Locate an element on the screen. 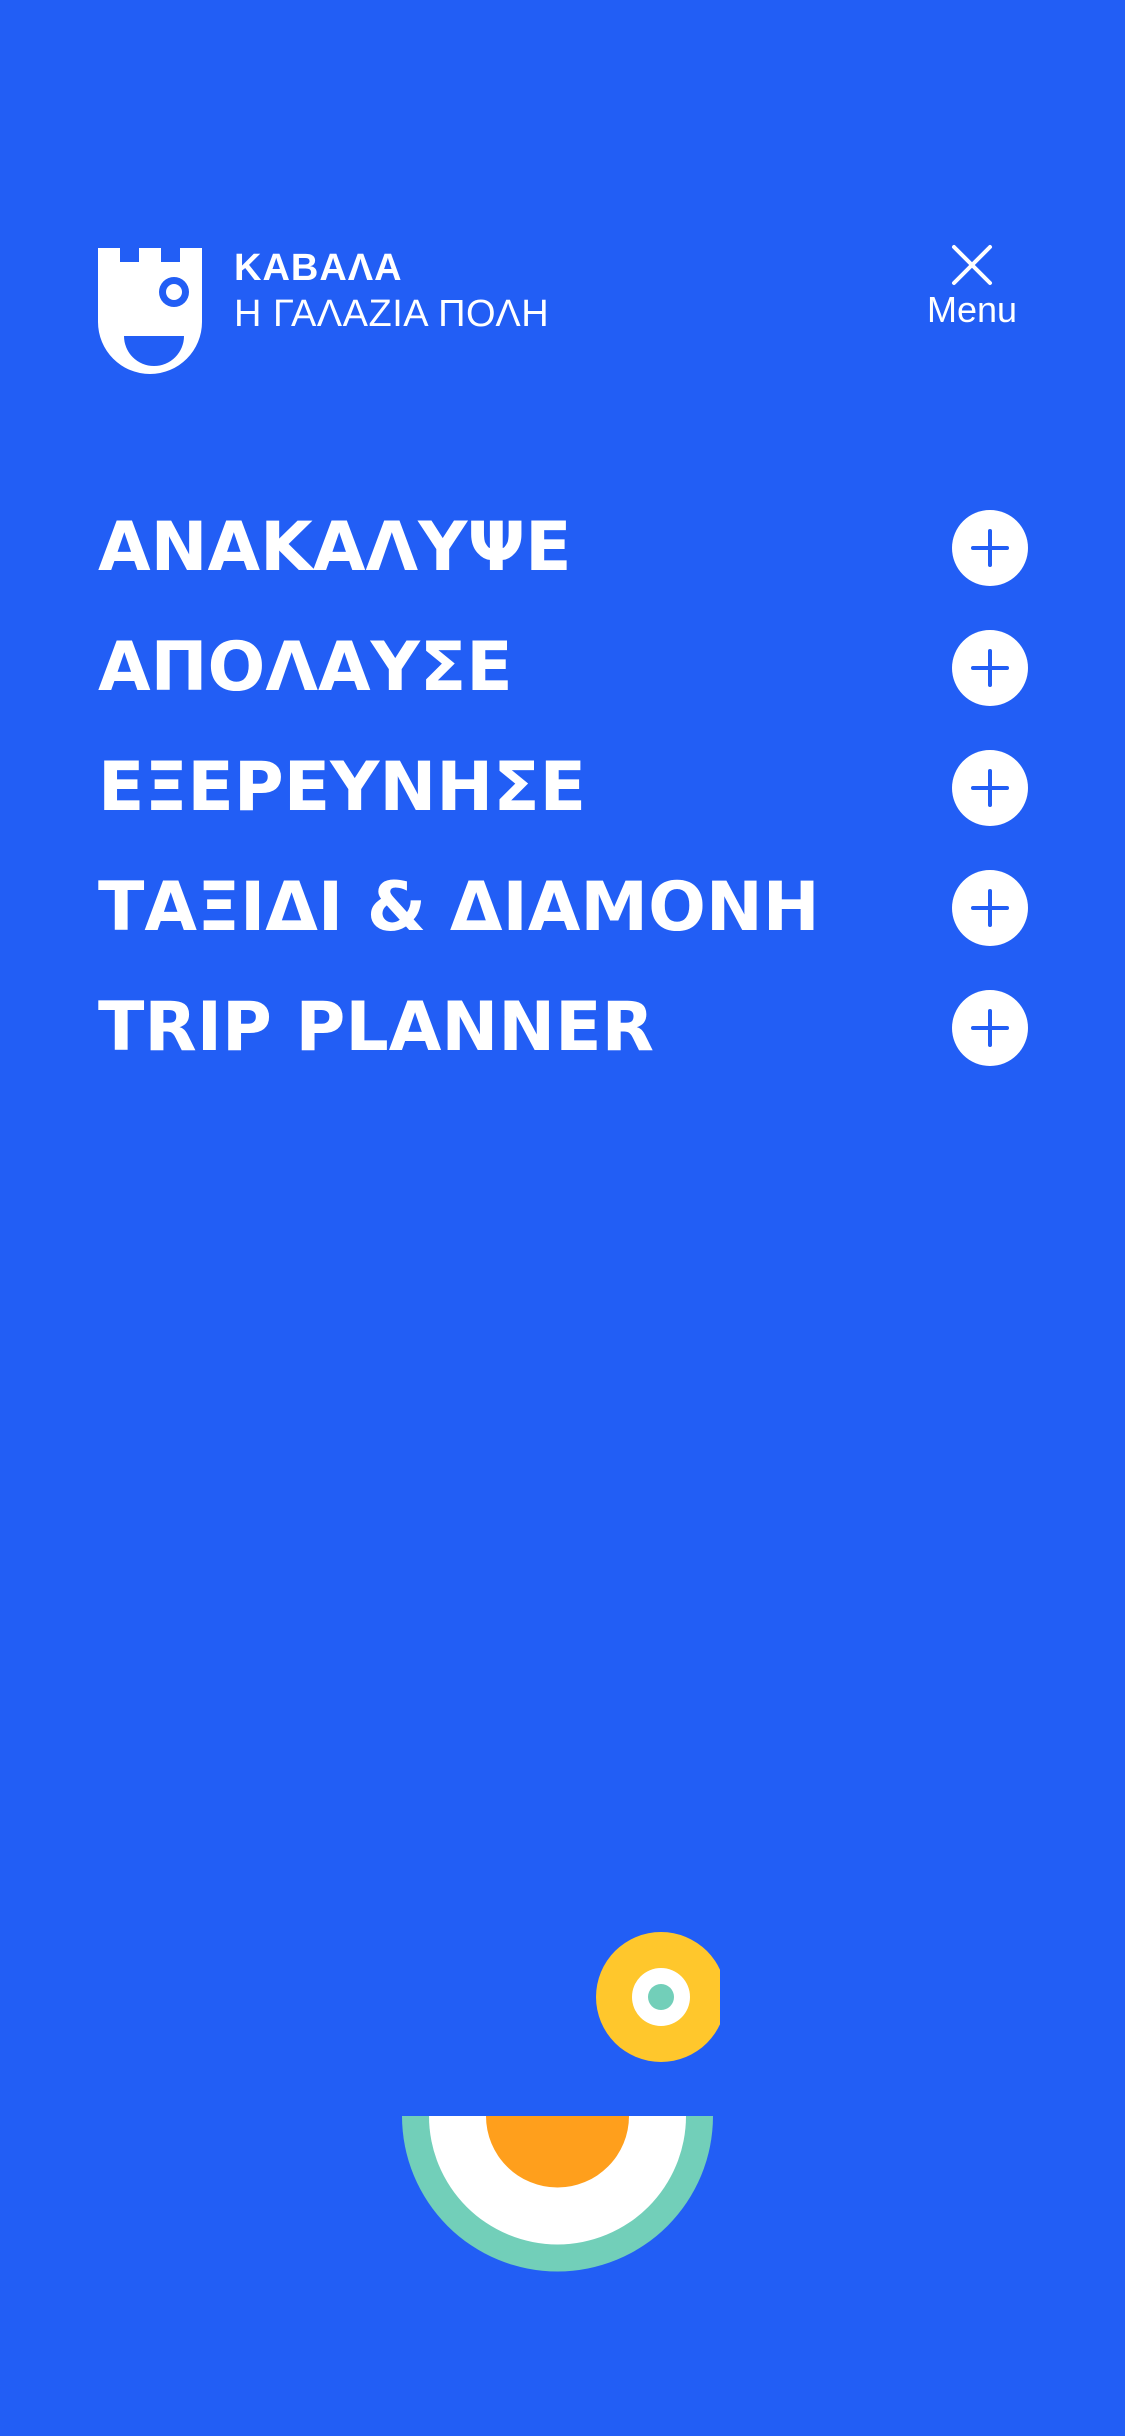 This screenshot has width=1125, height=2436. nav-item-explore: ΕΞΕΡΕΥΝΗΣΕ is located at coordinates (563, 788).